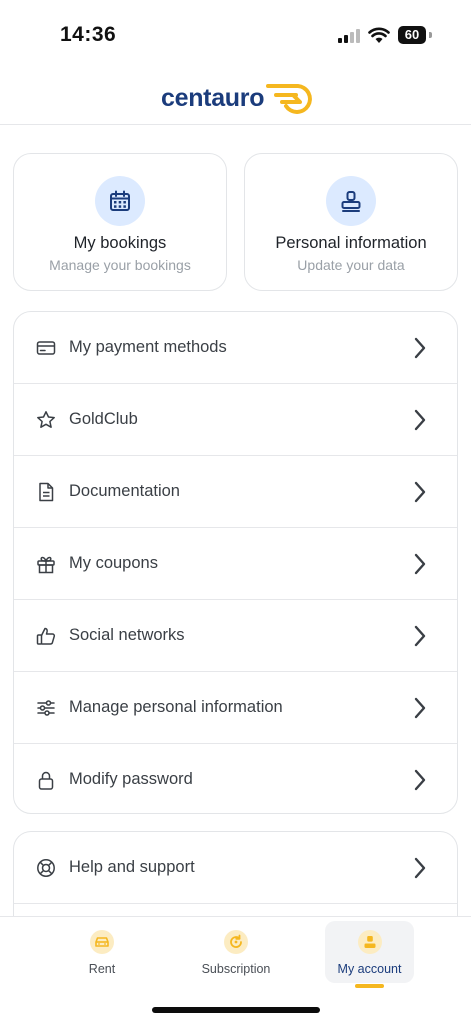 This screenshot has height=1025, width=471. Describe the element at coordinates (46, 565) in the screenshot. I see `gift-icon` at that location.